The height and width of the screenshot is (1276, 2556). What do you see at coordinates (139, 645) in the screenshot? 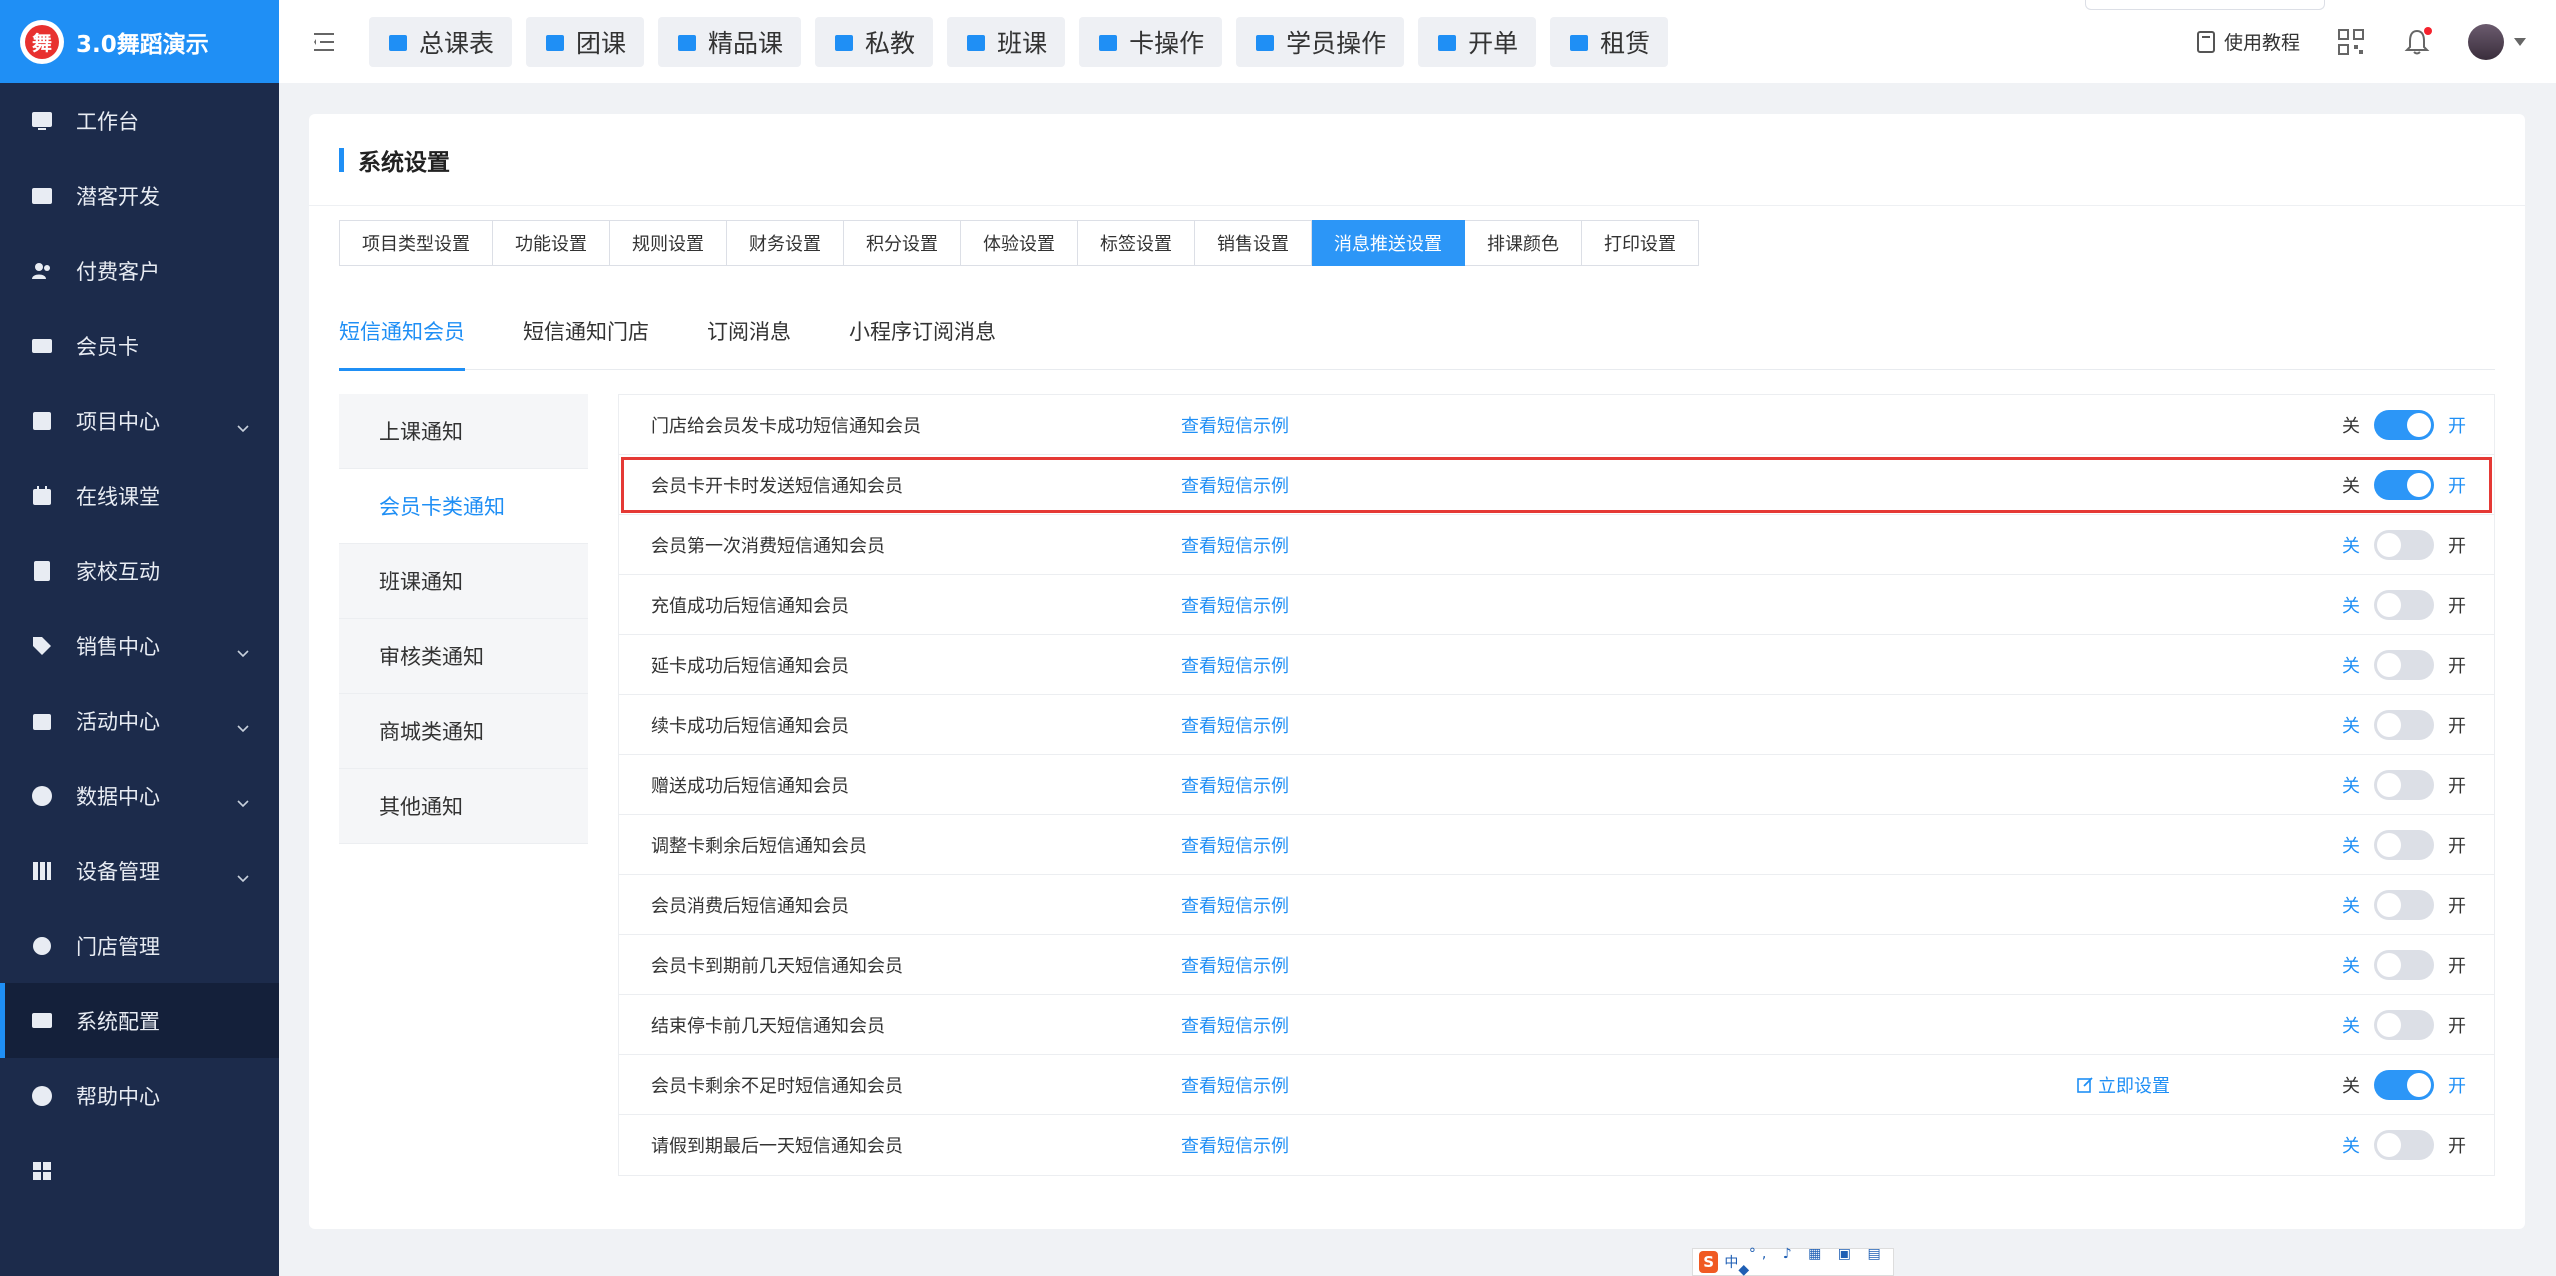
I see `sidebar-item-7: 销售中心` at bounding box center [139, 645].